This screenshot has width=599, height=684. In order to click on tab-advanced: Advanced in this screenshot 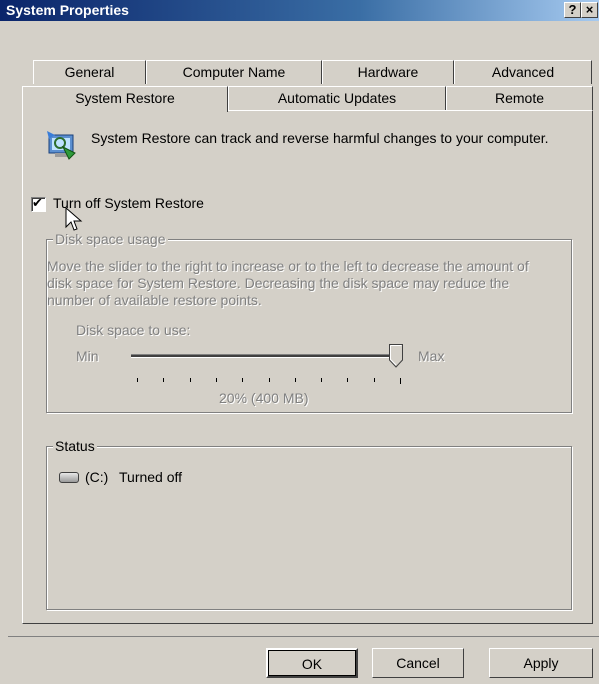, I will do `click(523, 72)`.